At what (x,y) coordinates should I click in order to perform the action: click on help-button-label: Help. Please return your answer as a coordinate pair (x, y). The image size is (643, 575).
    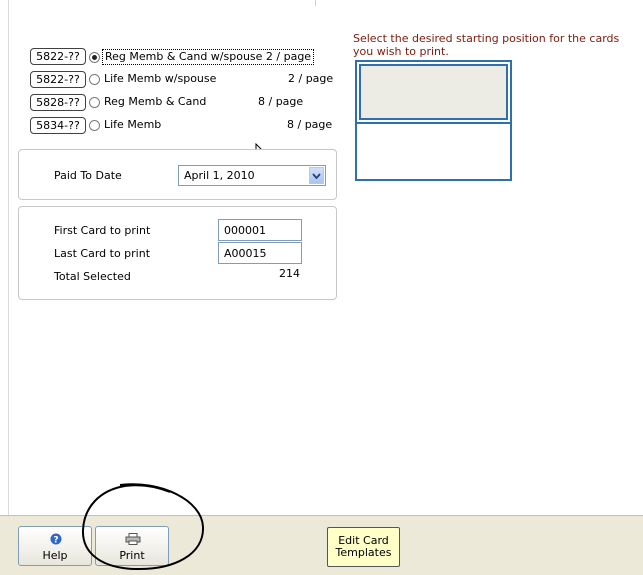
    Looking at the image, I should click on (55, 555).